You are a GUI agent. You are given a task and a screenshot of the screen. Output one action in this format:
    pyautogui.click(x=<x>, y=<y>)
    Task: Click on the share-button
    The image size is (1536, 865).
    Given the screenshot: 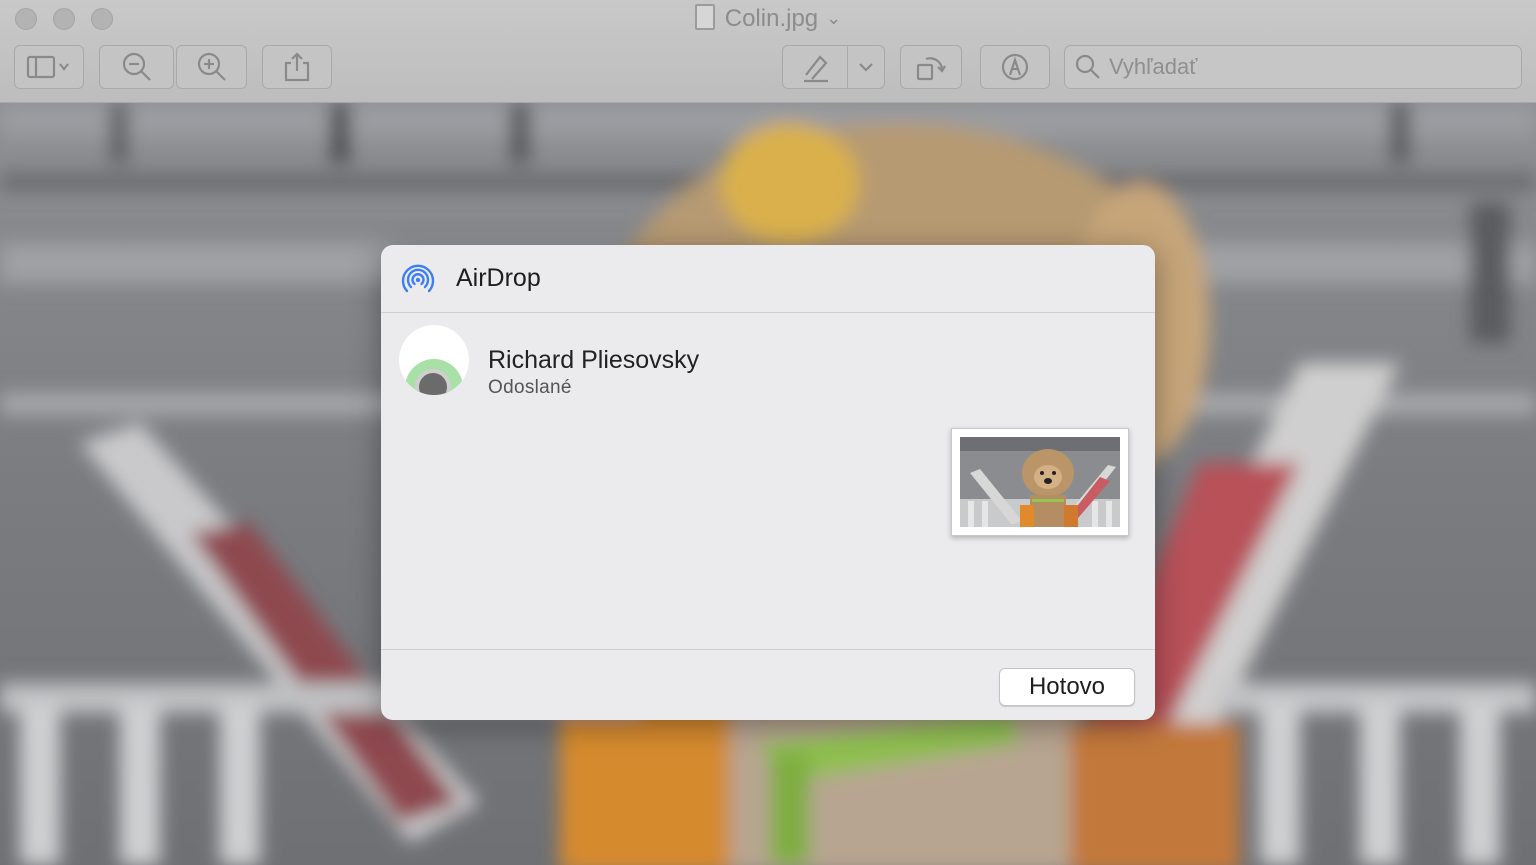 What is the action you would take?
    pyautogui.click(x=297, y=67)
    